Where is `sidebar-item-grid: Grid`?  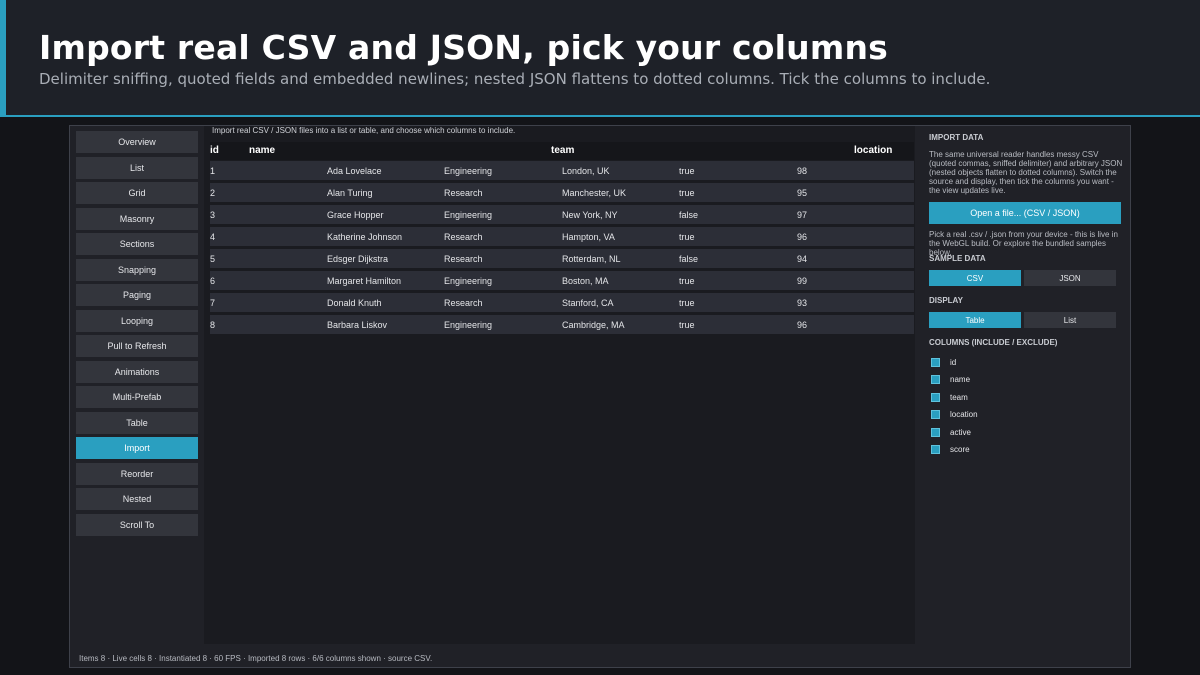
sidebar-item-grid: Grid is located at coordinates (137, 193).